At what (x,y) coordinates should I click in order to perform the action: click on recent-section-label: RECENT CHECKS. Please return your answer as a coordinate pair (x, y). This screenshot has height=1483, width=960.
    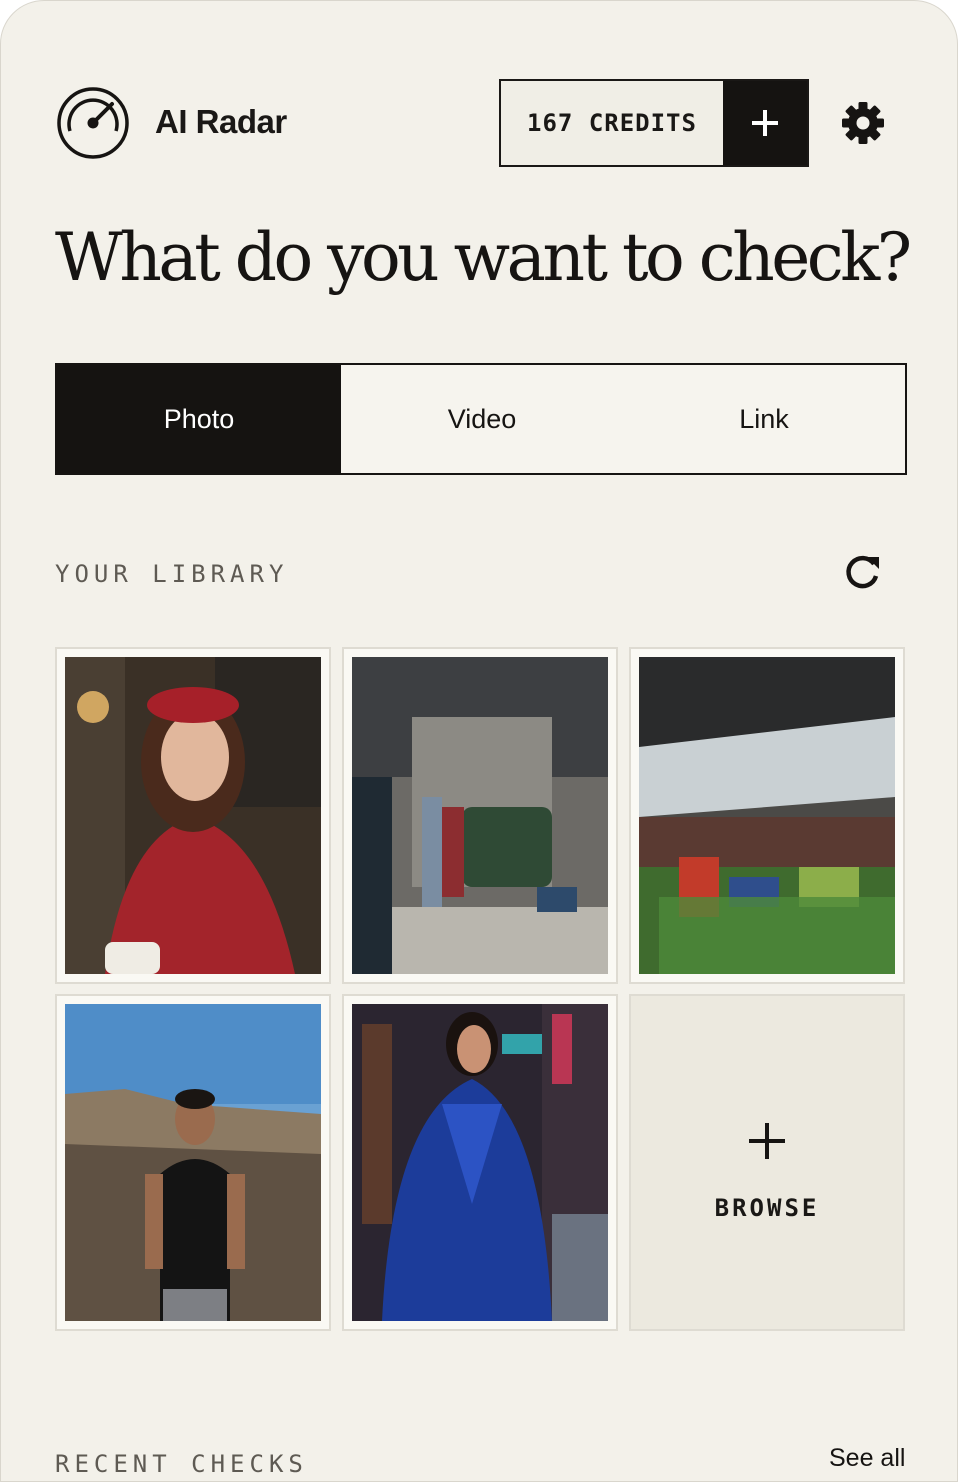
    Looking at the image, I should click on (181, 1464).